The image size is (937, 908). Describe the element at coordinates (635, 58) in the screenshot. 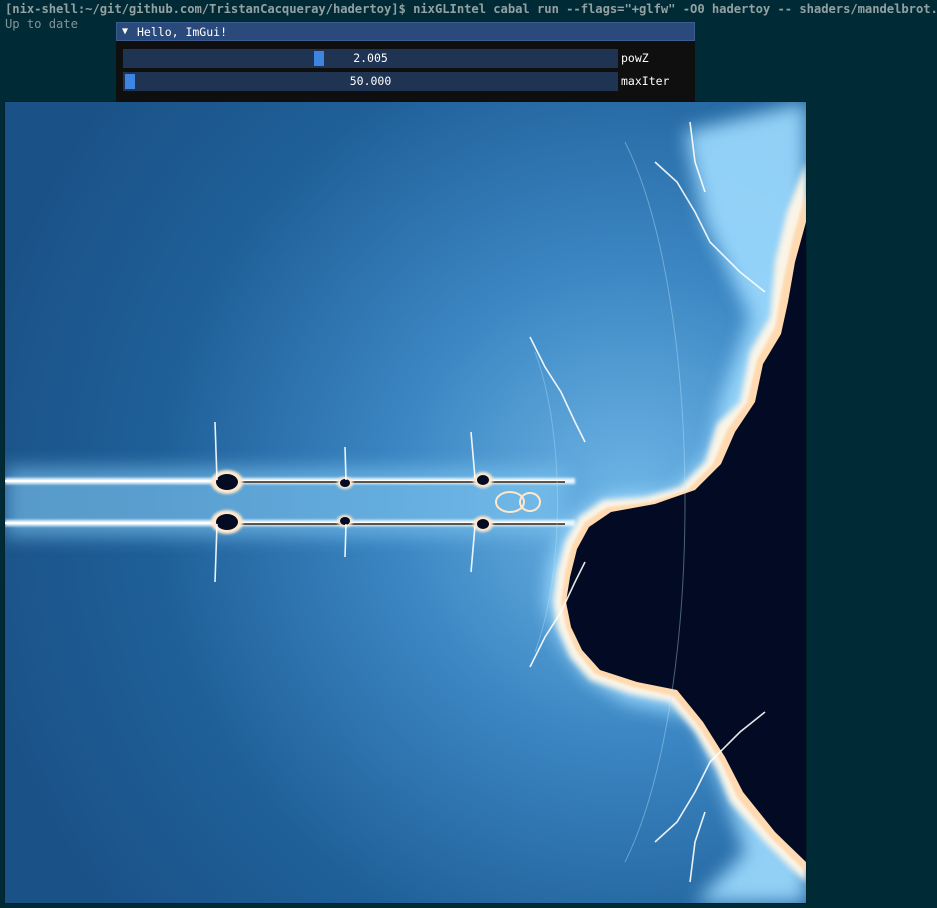

I see `powz-label: powZ` at that location.